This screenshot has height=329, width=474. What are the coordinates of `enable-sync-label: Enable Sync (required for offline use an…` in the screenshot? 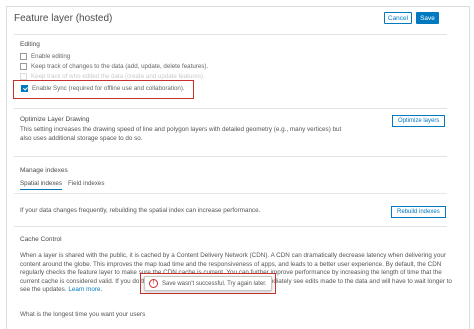 It's located at (108, 88).